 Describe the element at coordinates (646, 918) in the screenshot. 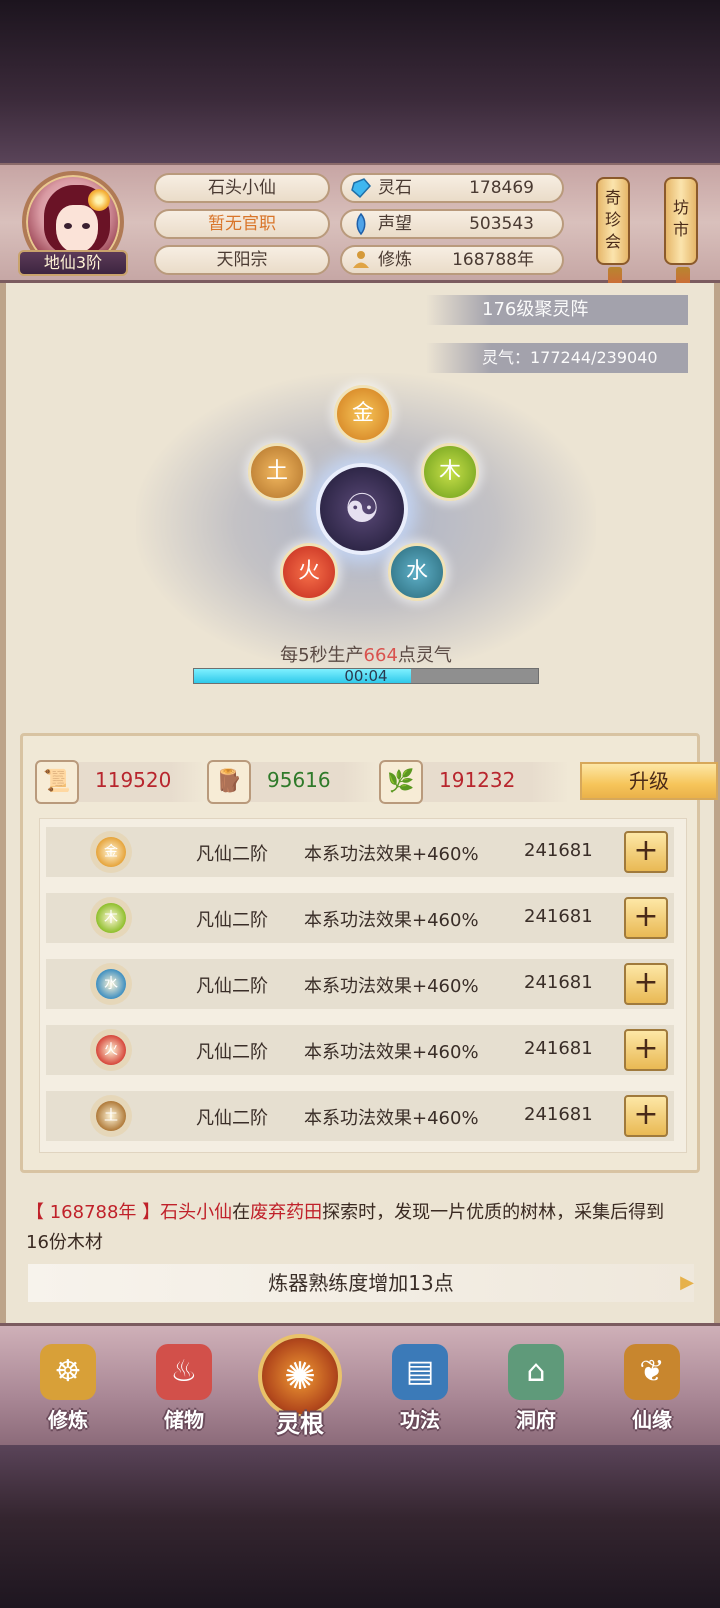

I see `upgrade-wood-plus-button: +` at that location.